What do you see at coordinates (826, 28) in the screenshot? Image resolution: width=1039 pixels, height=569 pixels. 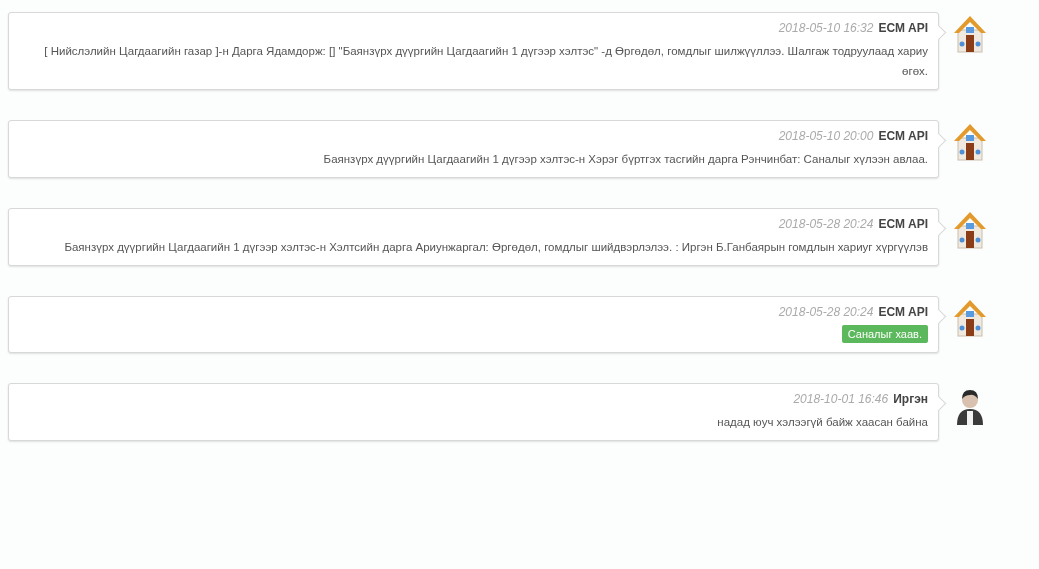 I see `message-time: 2018-05-10 16:32` at bounding box center [826, 28].